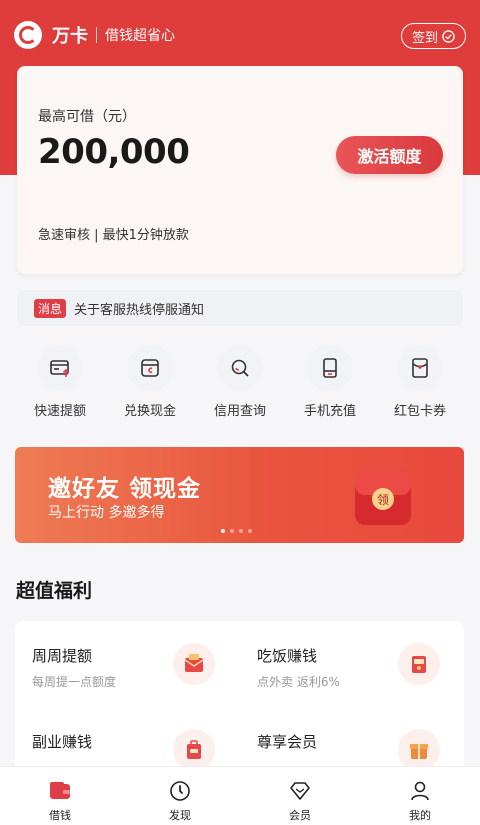  What do you see at coordinates (424, 38) in the screenshot?
I see `signin-label: 签到` at bounding box center [424, 38].